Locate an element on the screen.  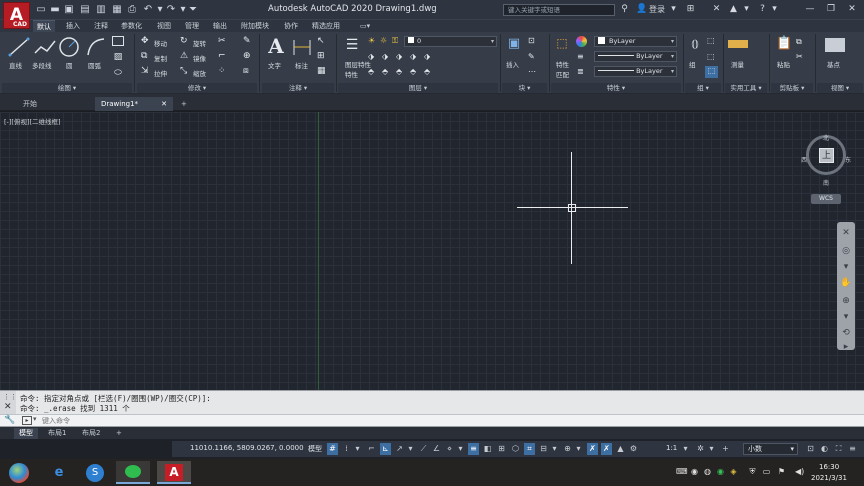
annotation-scale-icon: ▲ is located at coordinates (620, 449).